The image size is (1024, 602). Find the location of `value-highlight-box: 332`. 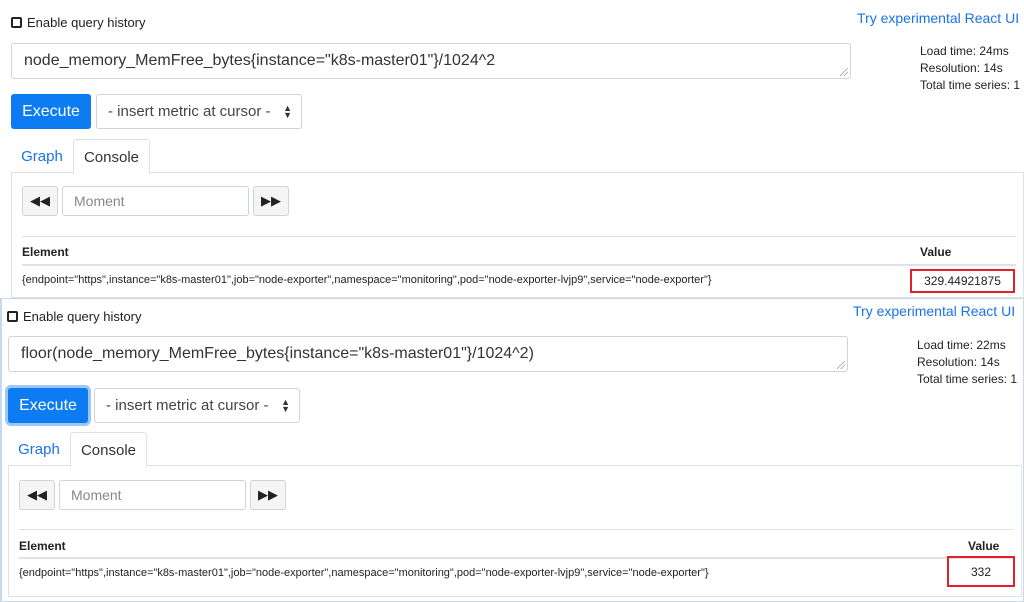

value-highlight-box: 332 is located at coordinates (981, 571).